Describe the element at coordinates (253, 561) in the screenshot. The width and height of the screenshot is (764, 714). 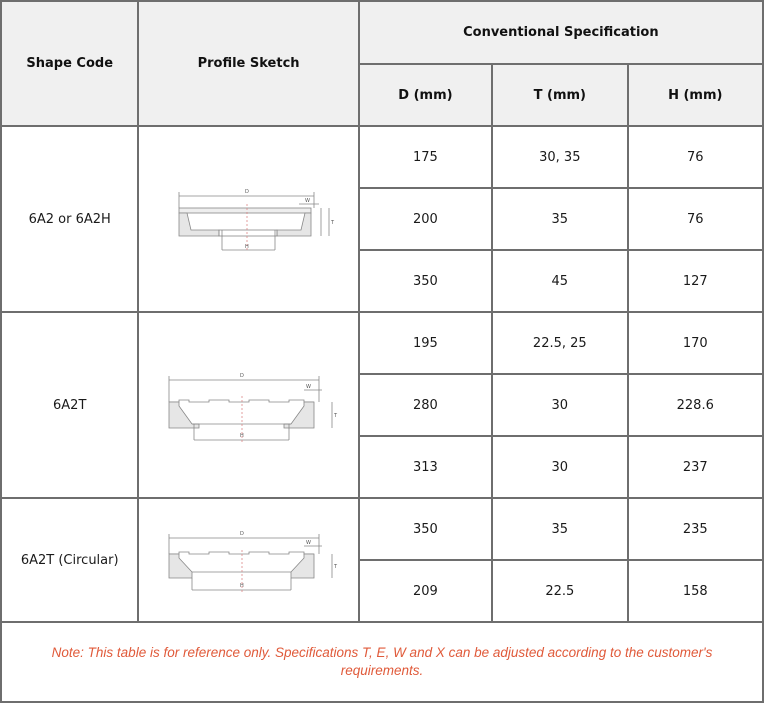
I see `cup-wheel-6a2t-circular-profile-icon: D H W T` at that location.